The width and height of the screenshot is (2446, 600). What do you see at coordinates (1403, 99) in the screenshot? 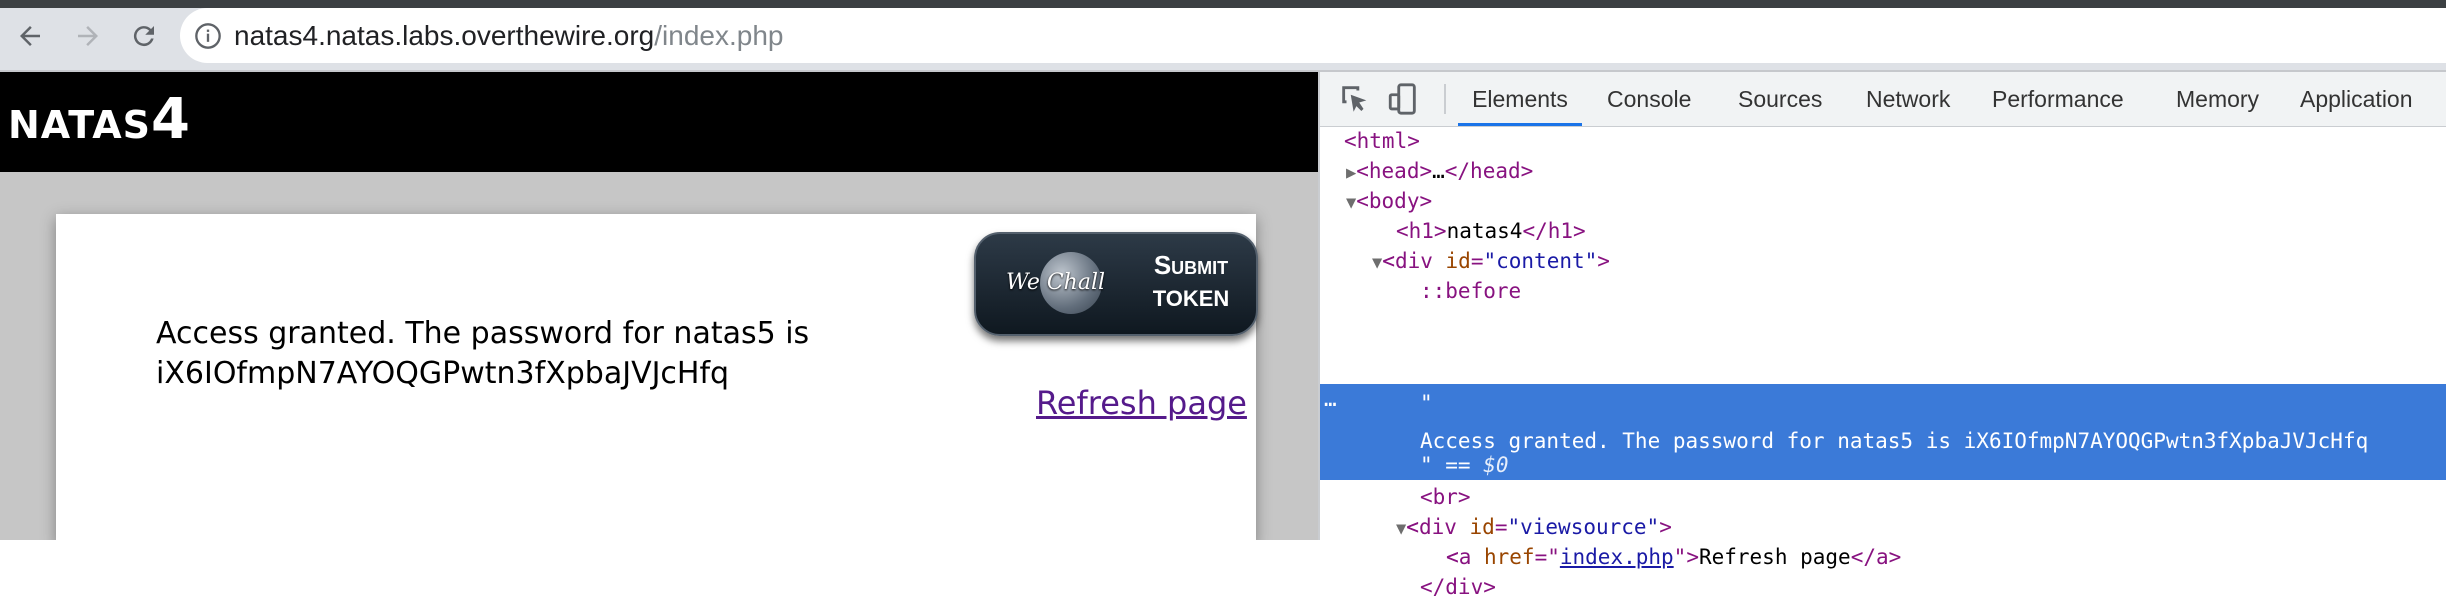
I see `device-toolbar-icon` at bounding box center [1403, 99].